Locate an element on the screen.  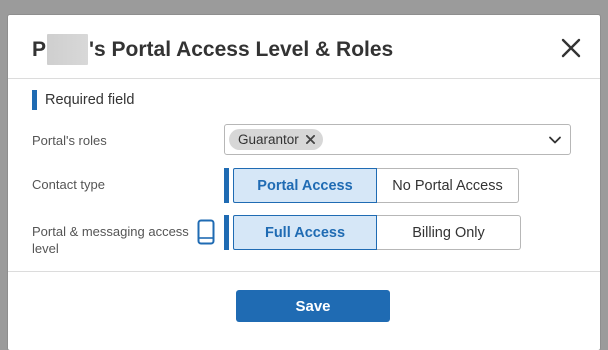
portal-roles-label: Portal's roles is located at coordinates (69, 140).